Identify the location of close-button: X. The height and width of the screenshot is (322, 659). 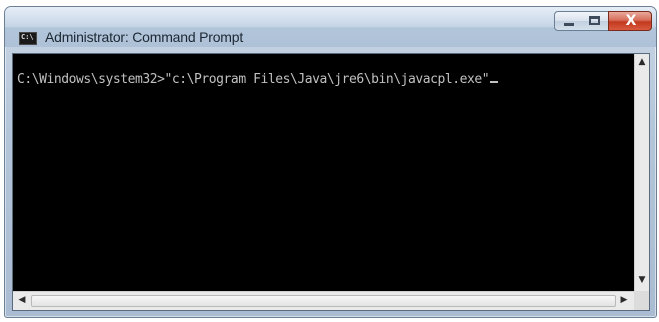
(630, 21).